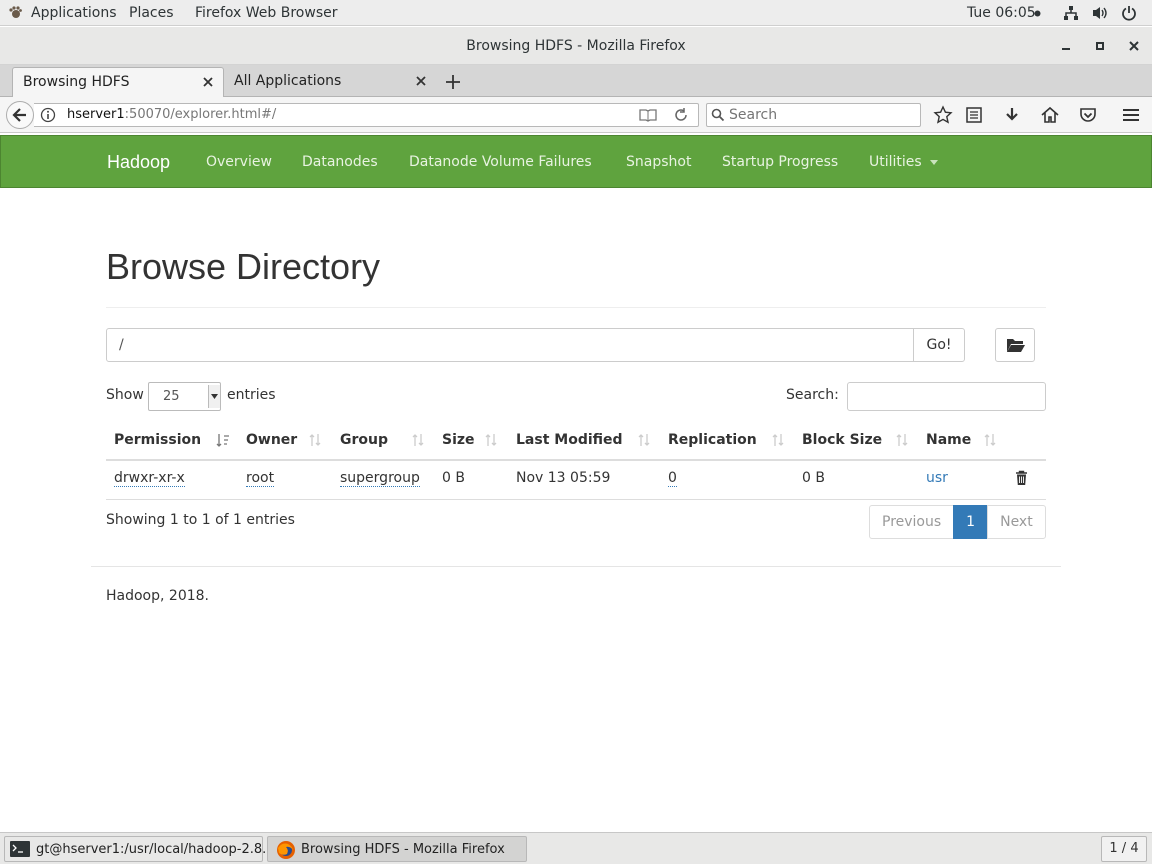 The image size is (1152, 864). Describe the element at coordinates (813, 478) in the screenshot. I see `cell-block-size: 0 B` at that location.